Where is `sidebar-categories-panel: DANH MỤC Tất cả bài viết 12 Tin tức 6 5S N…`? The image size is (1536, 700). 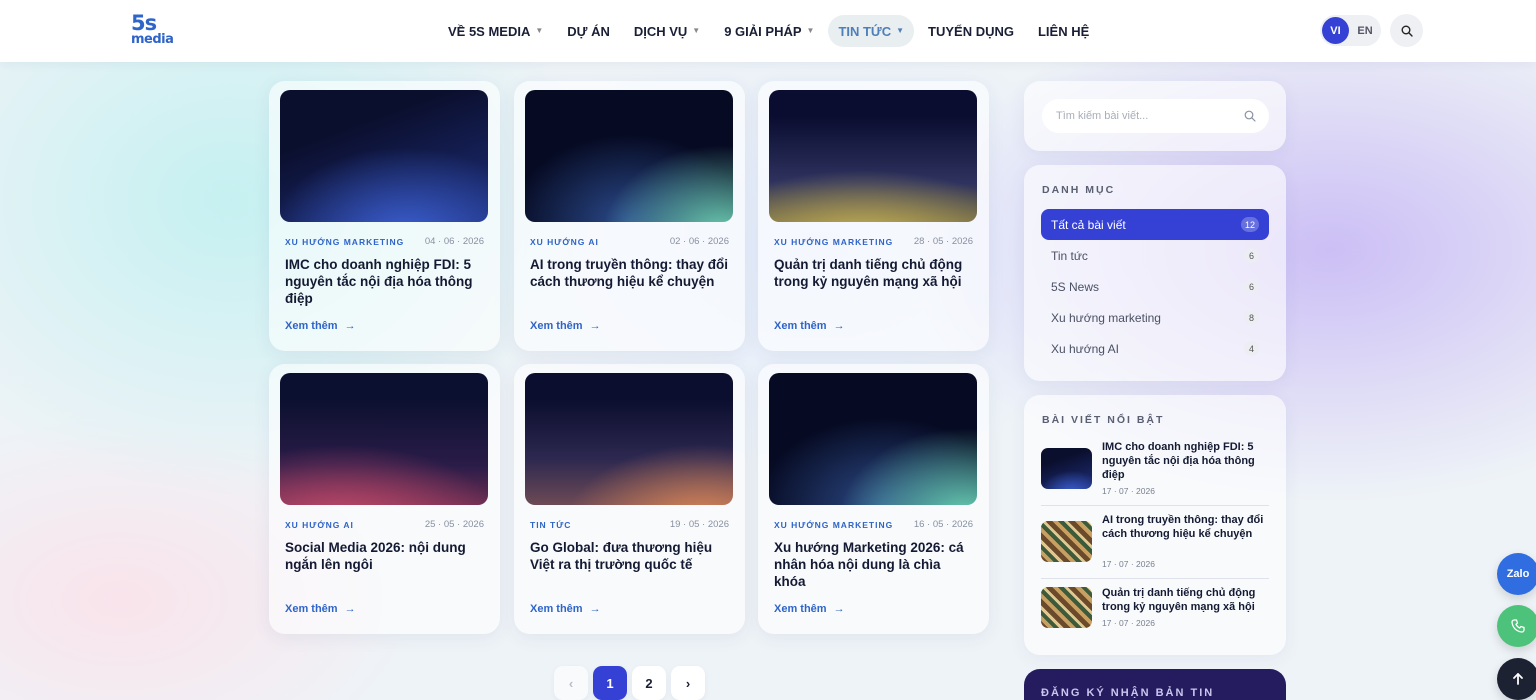 sidebar-categories-panel: DANH MỤC Tất cả bài viết 12 Tin tức 6 5S N… is located at coordinates (1155, 273).